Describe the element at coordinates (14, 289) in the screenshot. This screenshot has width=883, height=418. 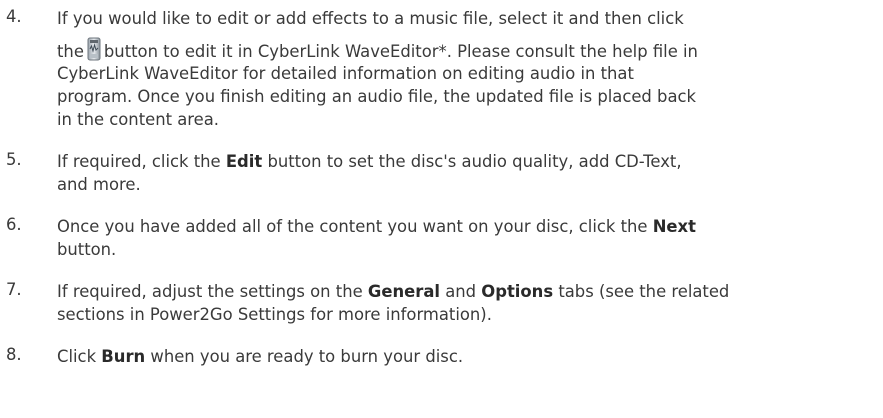
I see `step-number: 7.` at that location.